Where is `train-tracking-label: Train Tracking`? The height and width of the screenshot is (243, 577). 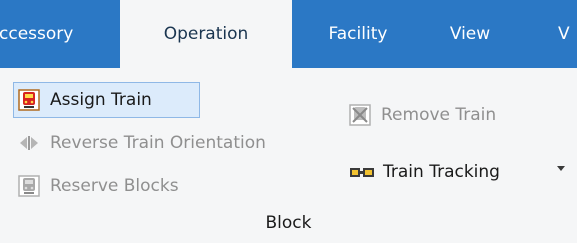
train-tracking-label: Train Tracking is located at coordinates (441, 172).